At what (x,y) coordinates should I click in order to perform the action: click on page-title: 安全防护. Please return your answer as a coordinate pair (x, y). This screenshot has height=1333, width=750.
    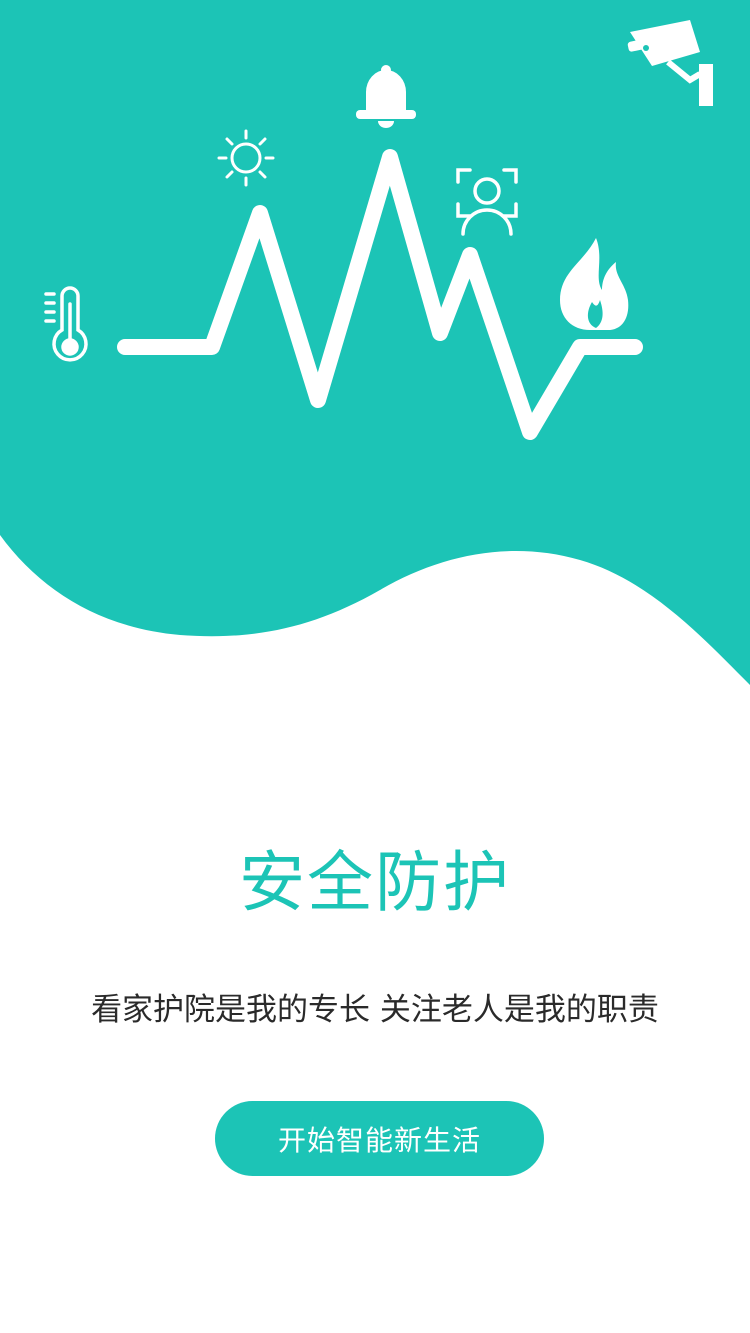
    Looking at the image, I should click on (375, 882).